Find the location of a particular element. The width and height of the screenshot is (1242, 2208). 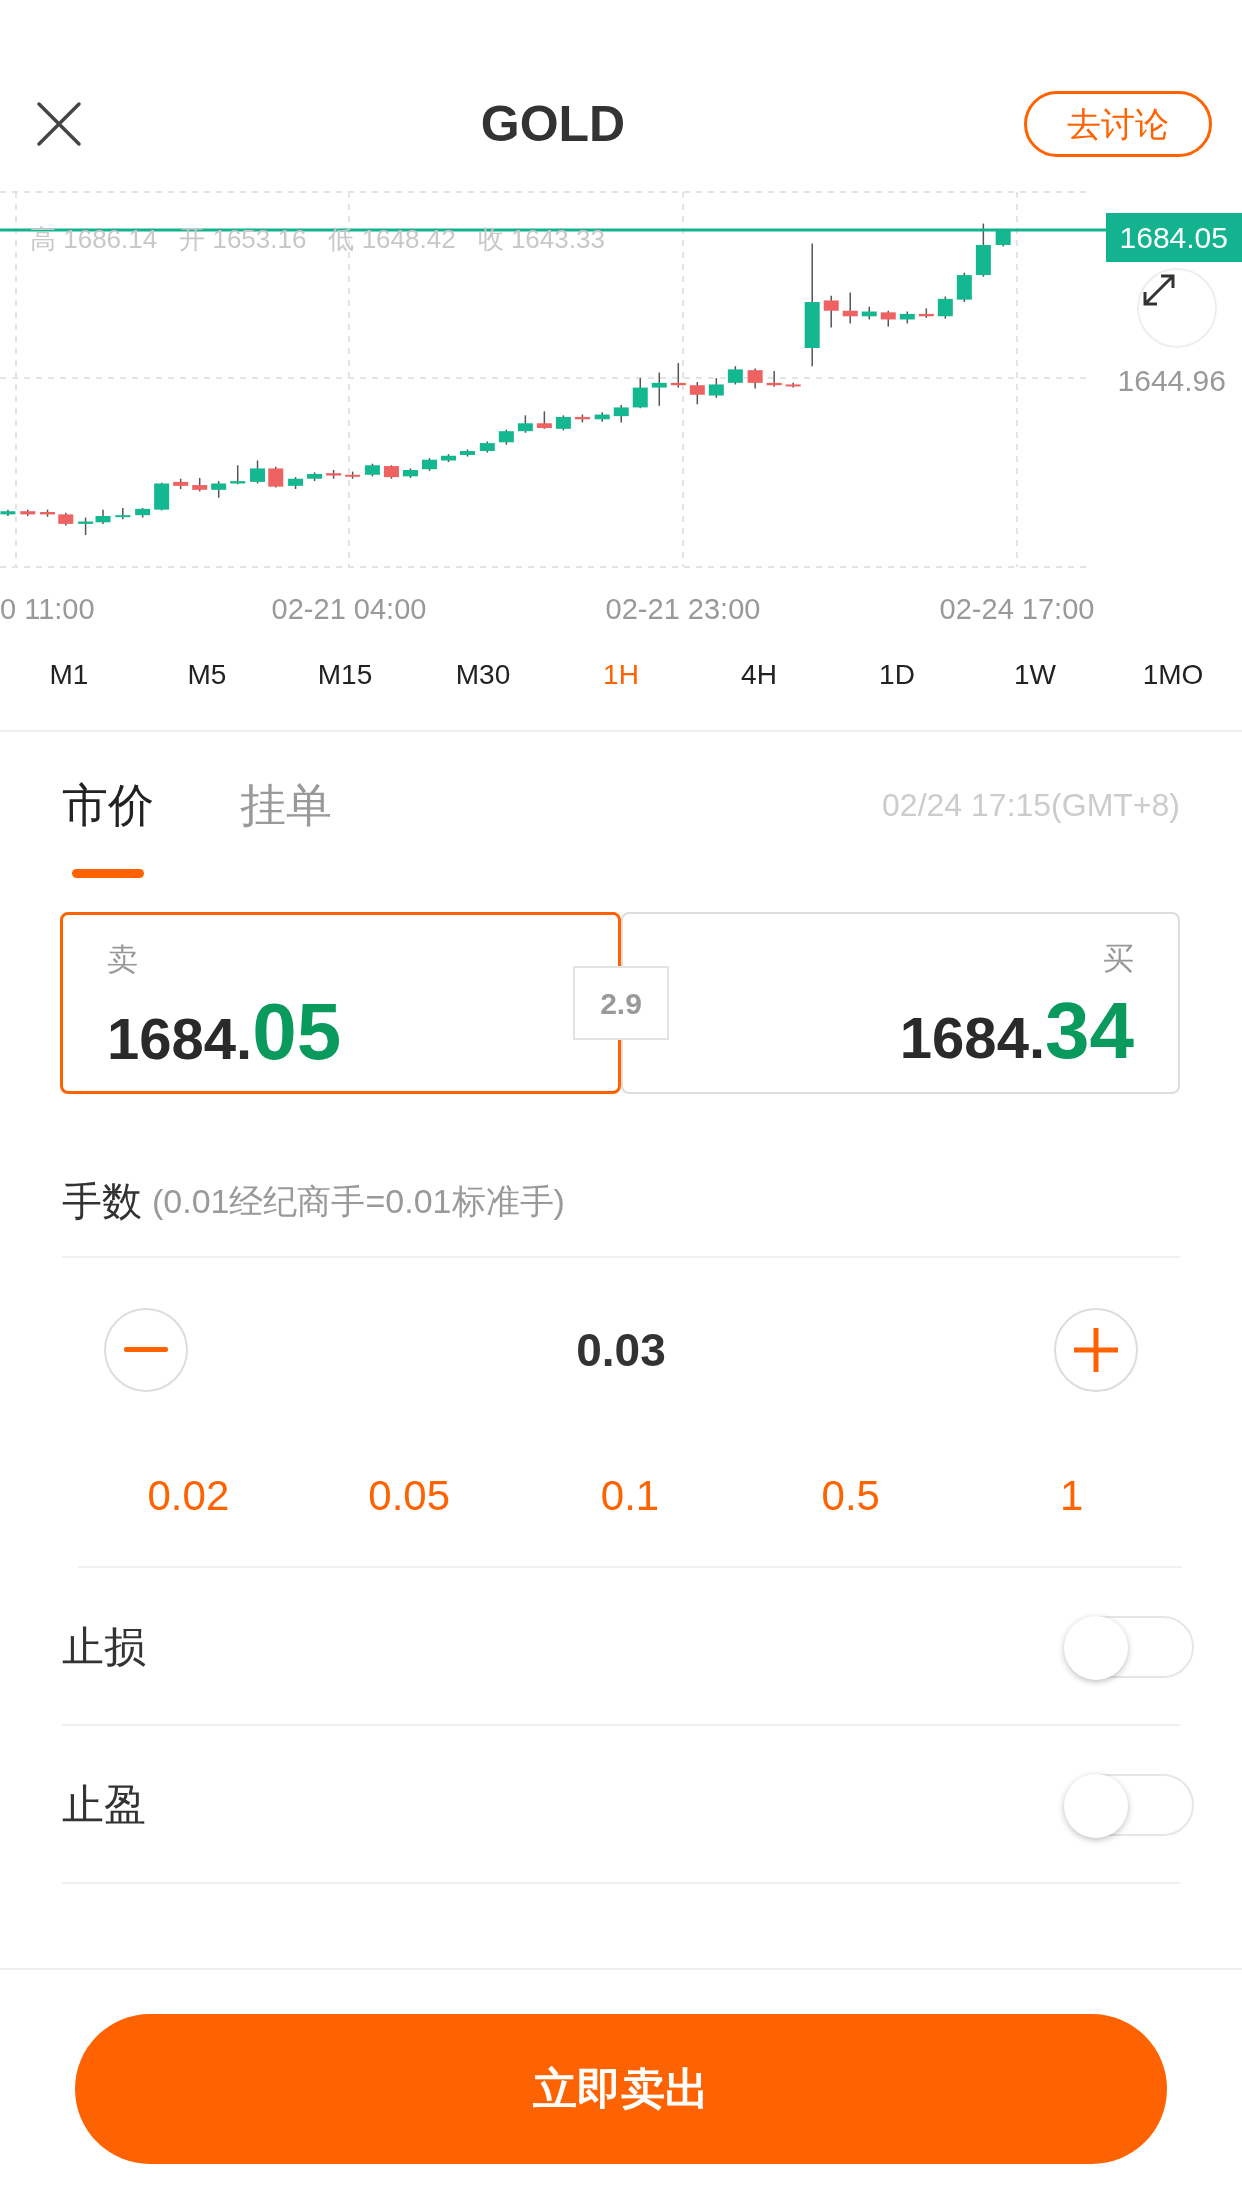

price-value: 1684.05 is located at coordinates (225, 1031).